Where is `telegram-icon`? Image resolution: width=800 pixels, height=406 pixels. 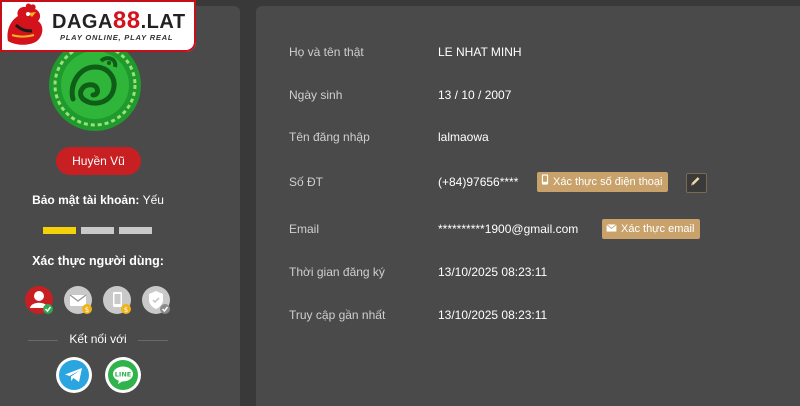 telegram-icon is located at coordinates (74, 375).